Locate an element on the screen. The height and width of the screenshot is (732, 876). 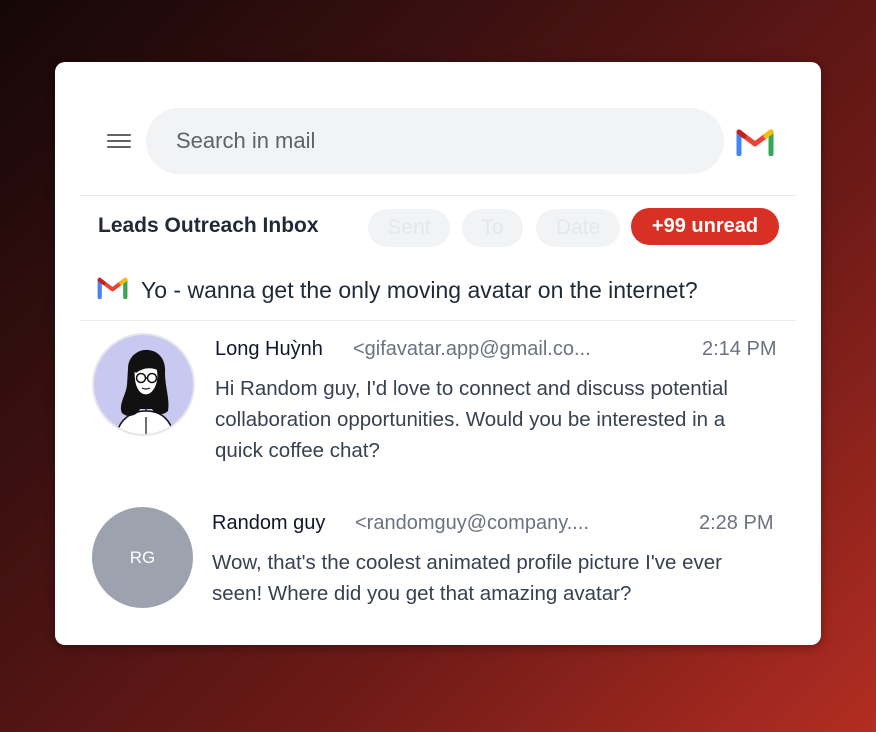
sender-name: Long Huỳnh is located at coordinates (269, 349).